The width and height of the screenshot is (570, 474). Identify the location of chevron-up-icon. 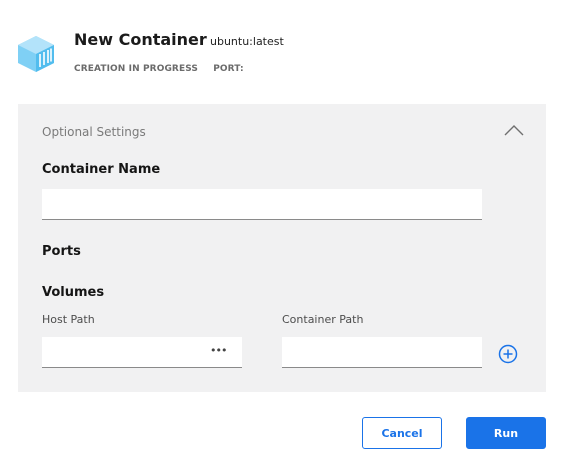
(514, 131).